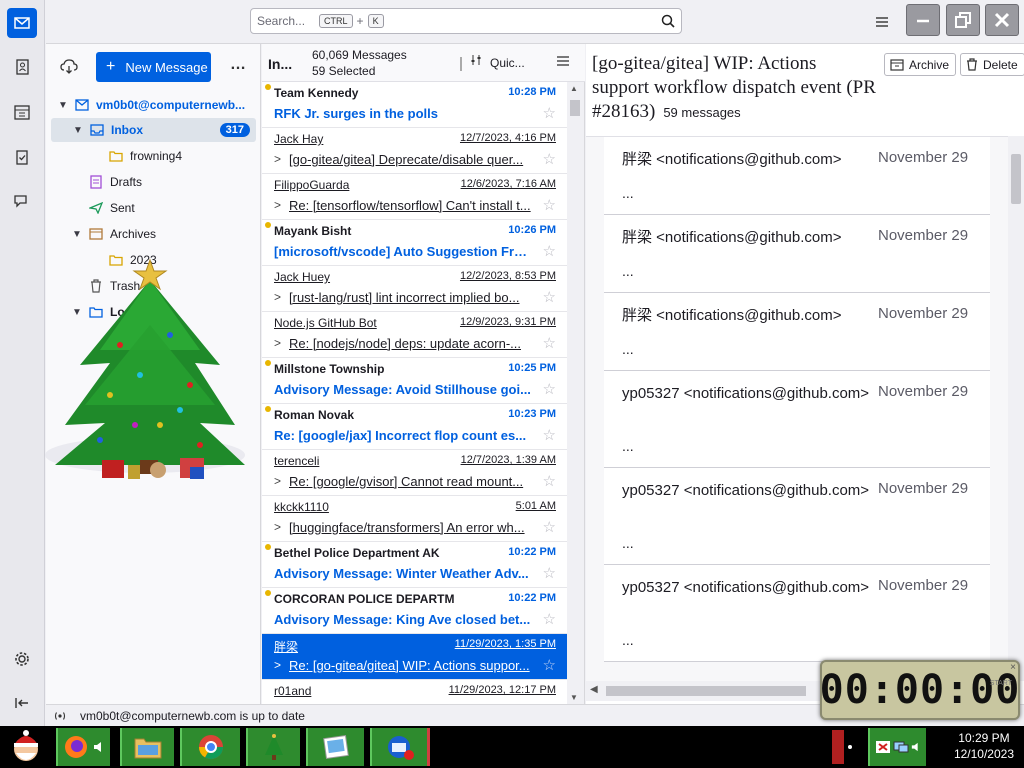  Describe the element at coordinates (83, 747) in the screenshot. I see `taskbar-firefox` at that location.